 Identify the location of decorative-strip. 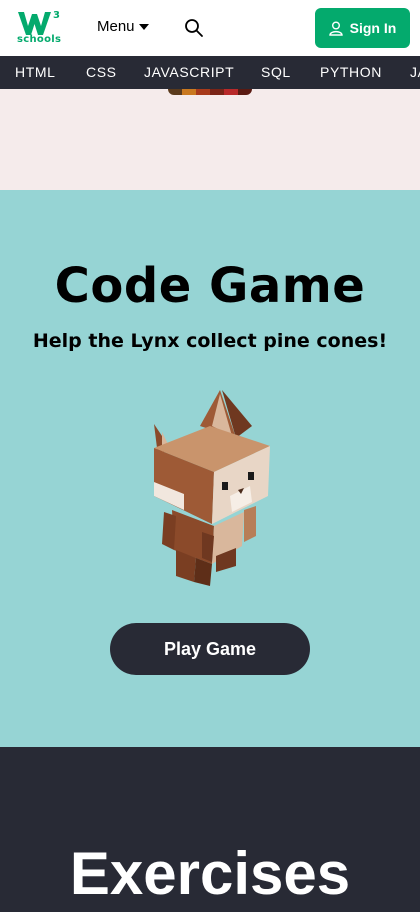
(210, 92).